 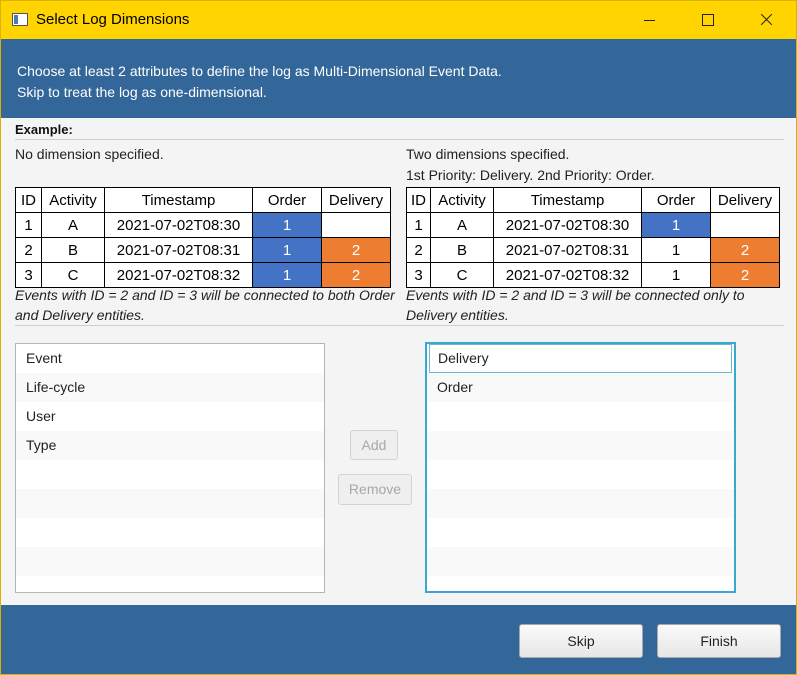 I want to click on selected-attributes-list: Delivery Order, so click(x=580, y=467).